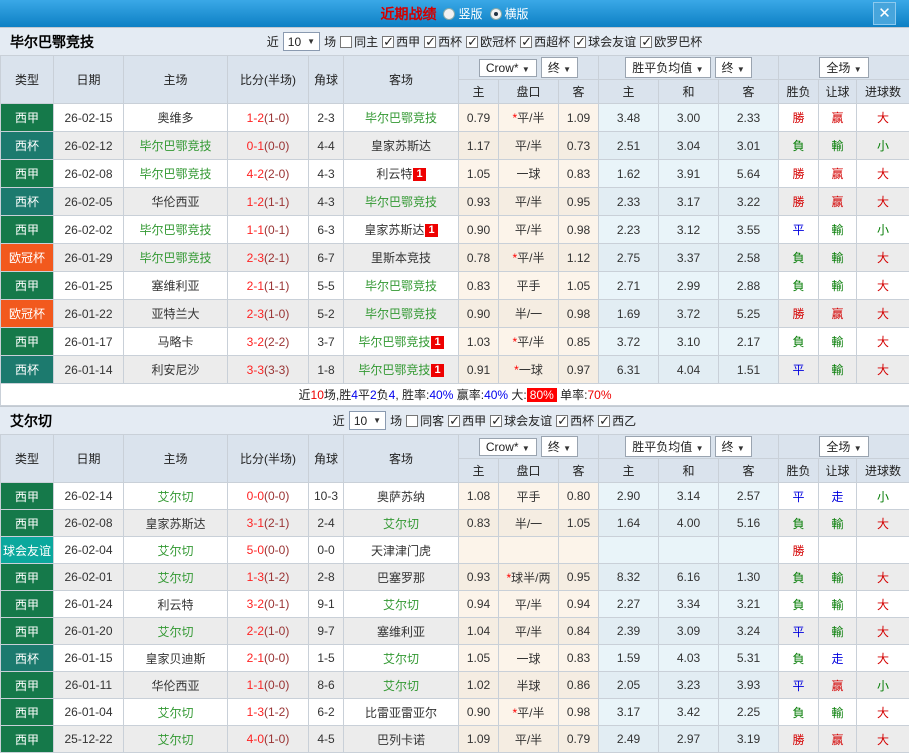 This screenshot has width=909, height=753. Describe the element at coordinates (277, 739) in the screenshot. I see `half-time-score: (1-0)` at that location.